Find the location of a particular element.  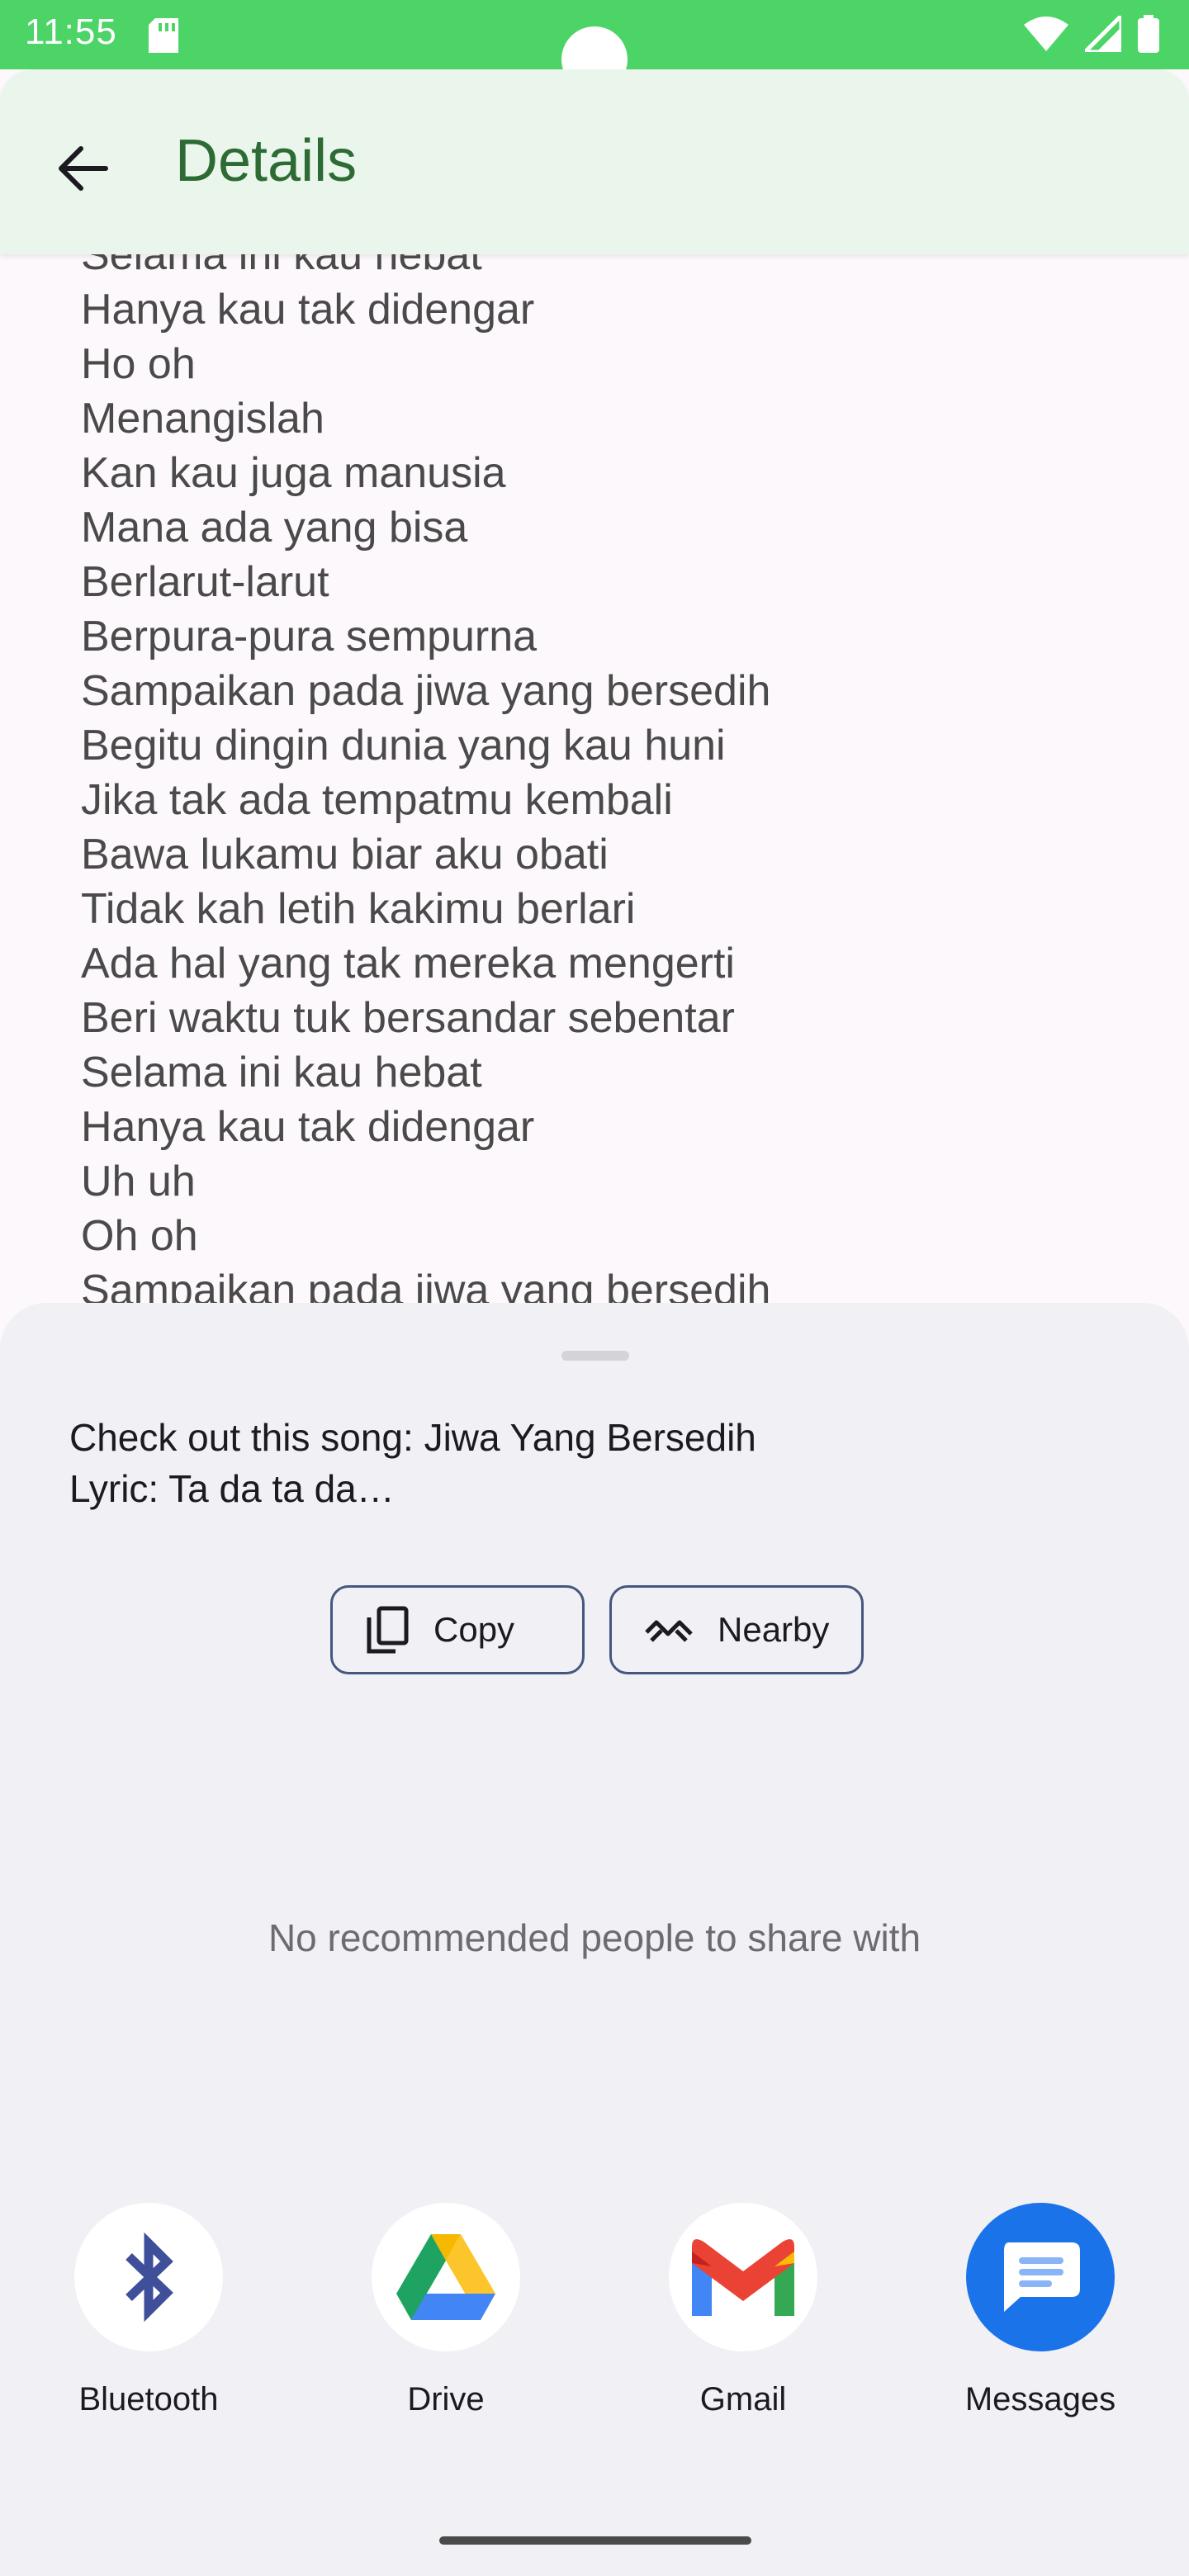

lyric-line: Ho oh is located at coordinates (138, 364).